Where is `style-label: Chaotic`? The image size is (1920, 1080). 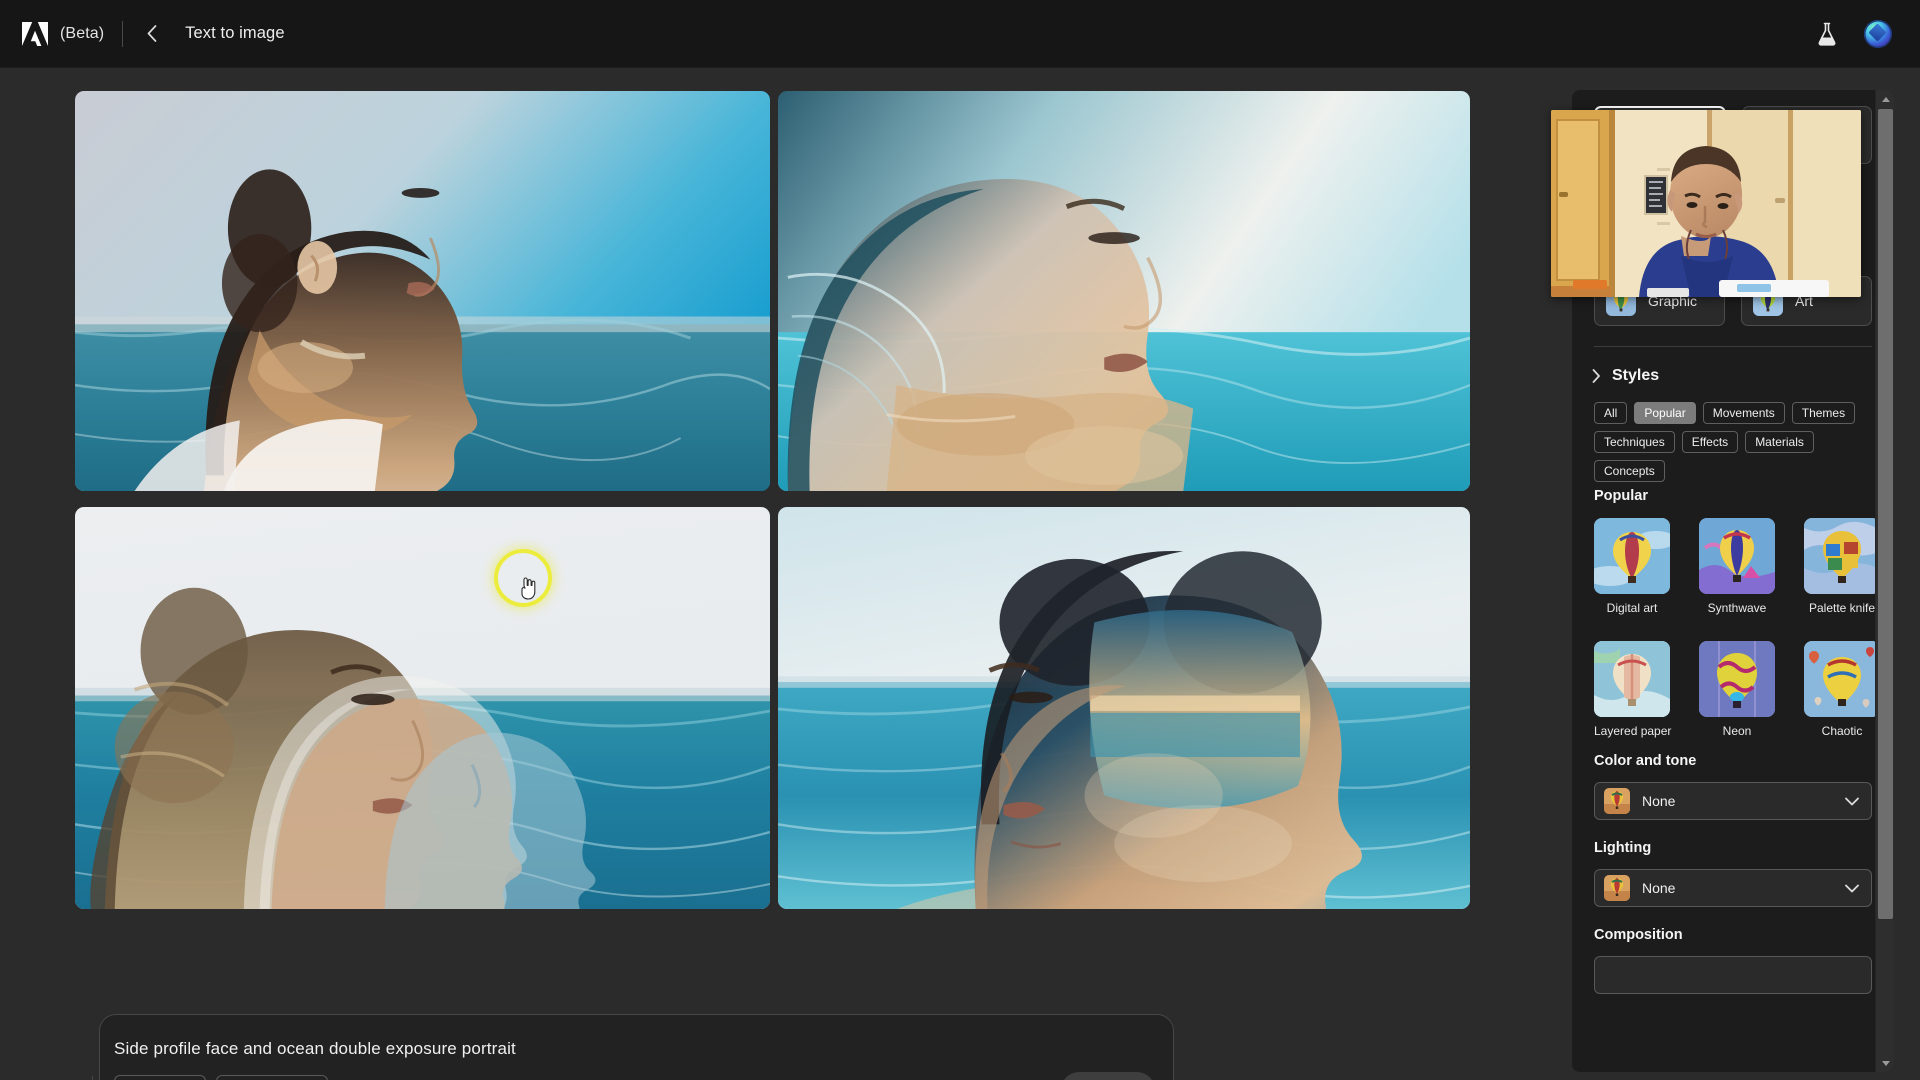 style-label: Chaotic is located at coordinates (1842, 731).